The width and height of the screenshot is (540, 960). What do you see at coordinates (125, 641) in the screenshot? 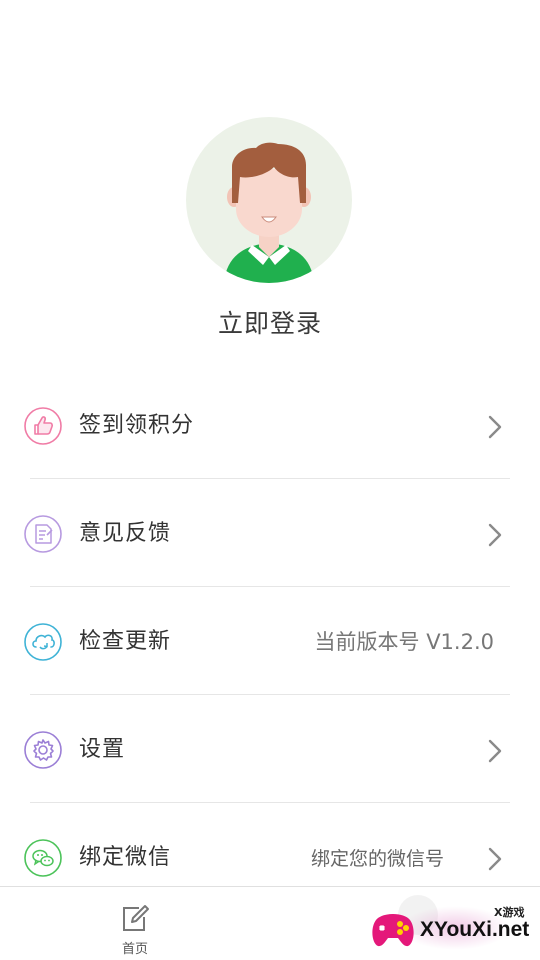
I see `menu-item-label: 检查更新` at bounding box center [125, 641].